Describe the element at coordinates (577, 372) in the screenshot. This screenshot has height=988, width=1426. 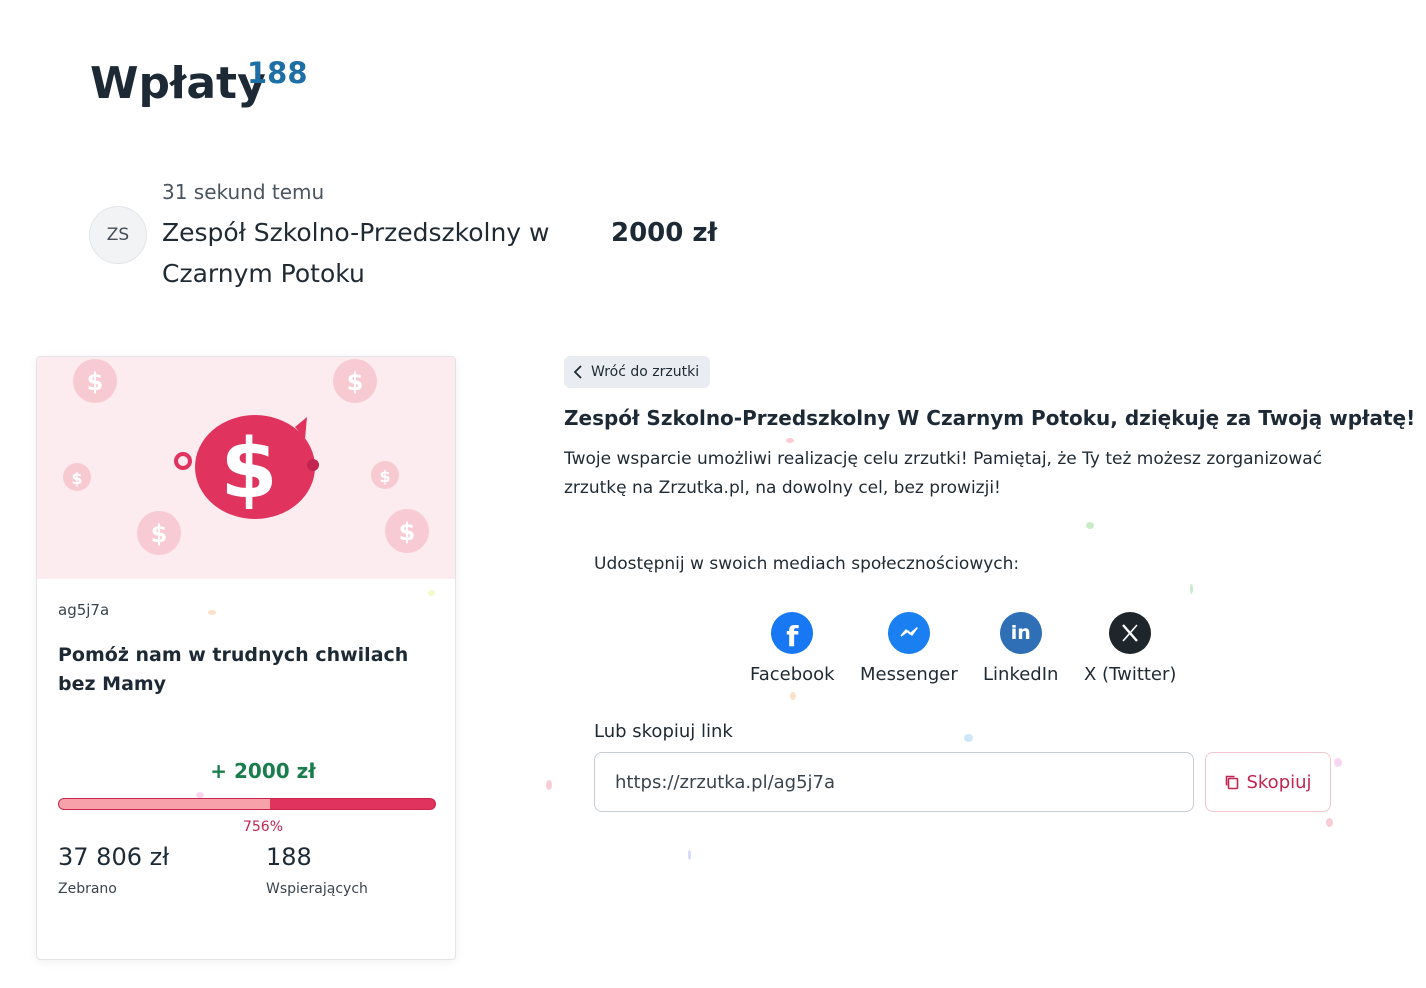
I see `chevron-left-icon` at that location.